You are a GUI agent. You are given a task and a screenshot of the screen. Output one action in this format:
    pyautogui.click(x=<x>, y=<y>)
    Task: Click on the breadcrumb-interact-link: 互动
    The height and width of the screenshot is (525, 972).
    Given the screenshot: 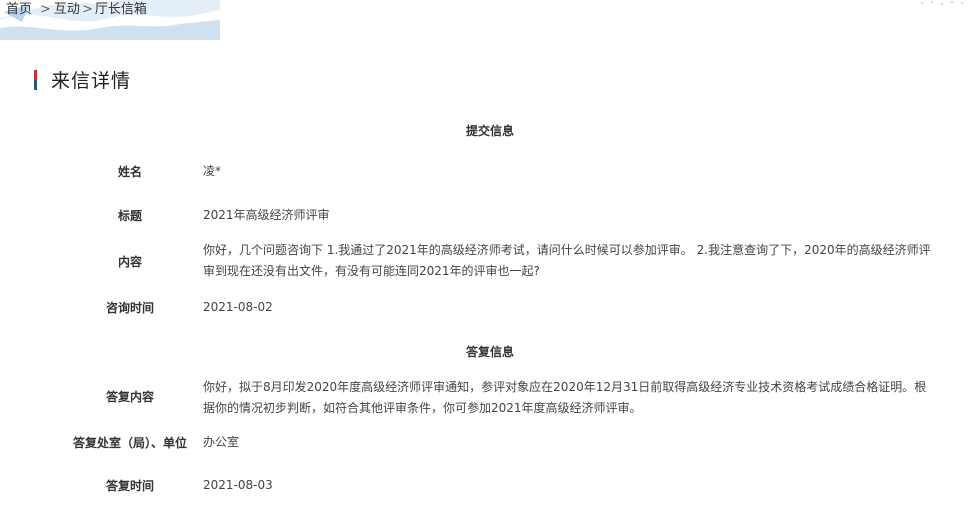 What is the action you would take?
    pyautogui.click(x=67, y=9)
    